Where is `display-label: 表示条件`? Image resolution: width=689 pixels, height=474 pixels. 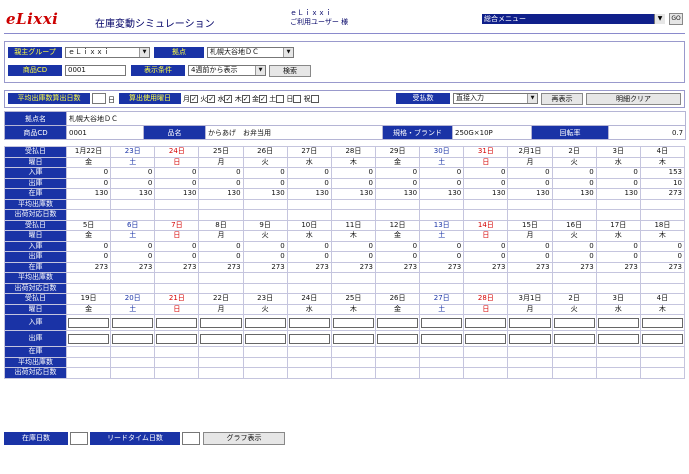
display-label: 表示条件 is located at coordinates (158, 70).